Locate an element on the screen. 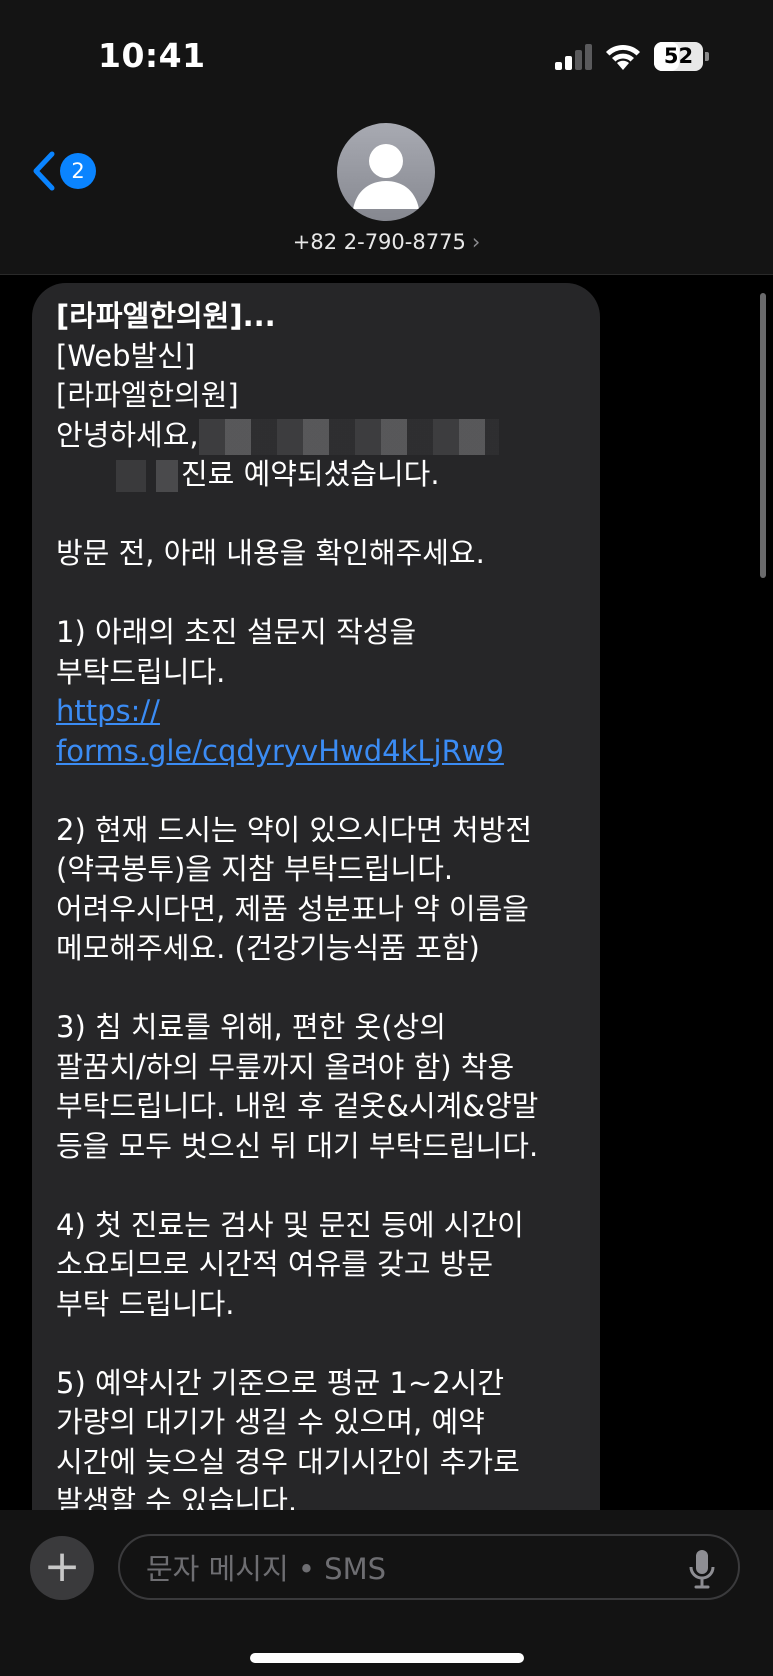  message-line: 2) 현재 드시는 약이 있으시다면 처방전 is located at coordinates (326, 831).